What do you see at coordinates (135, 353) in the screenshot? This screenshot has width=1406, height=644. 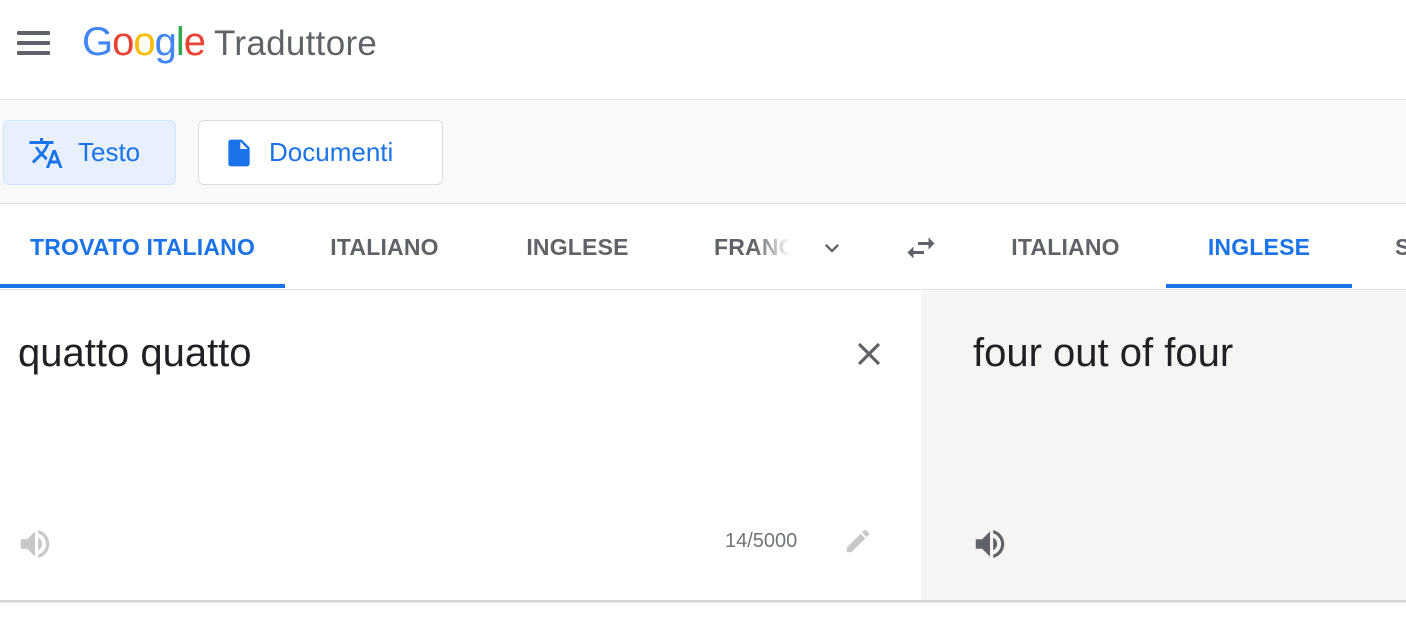 I see `source-text-input: quatto quatto` at bounding box center [135, 353].